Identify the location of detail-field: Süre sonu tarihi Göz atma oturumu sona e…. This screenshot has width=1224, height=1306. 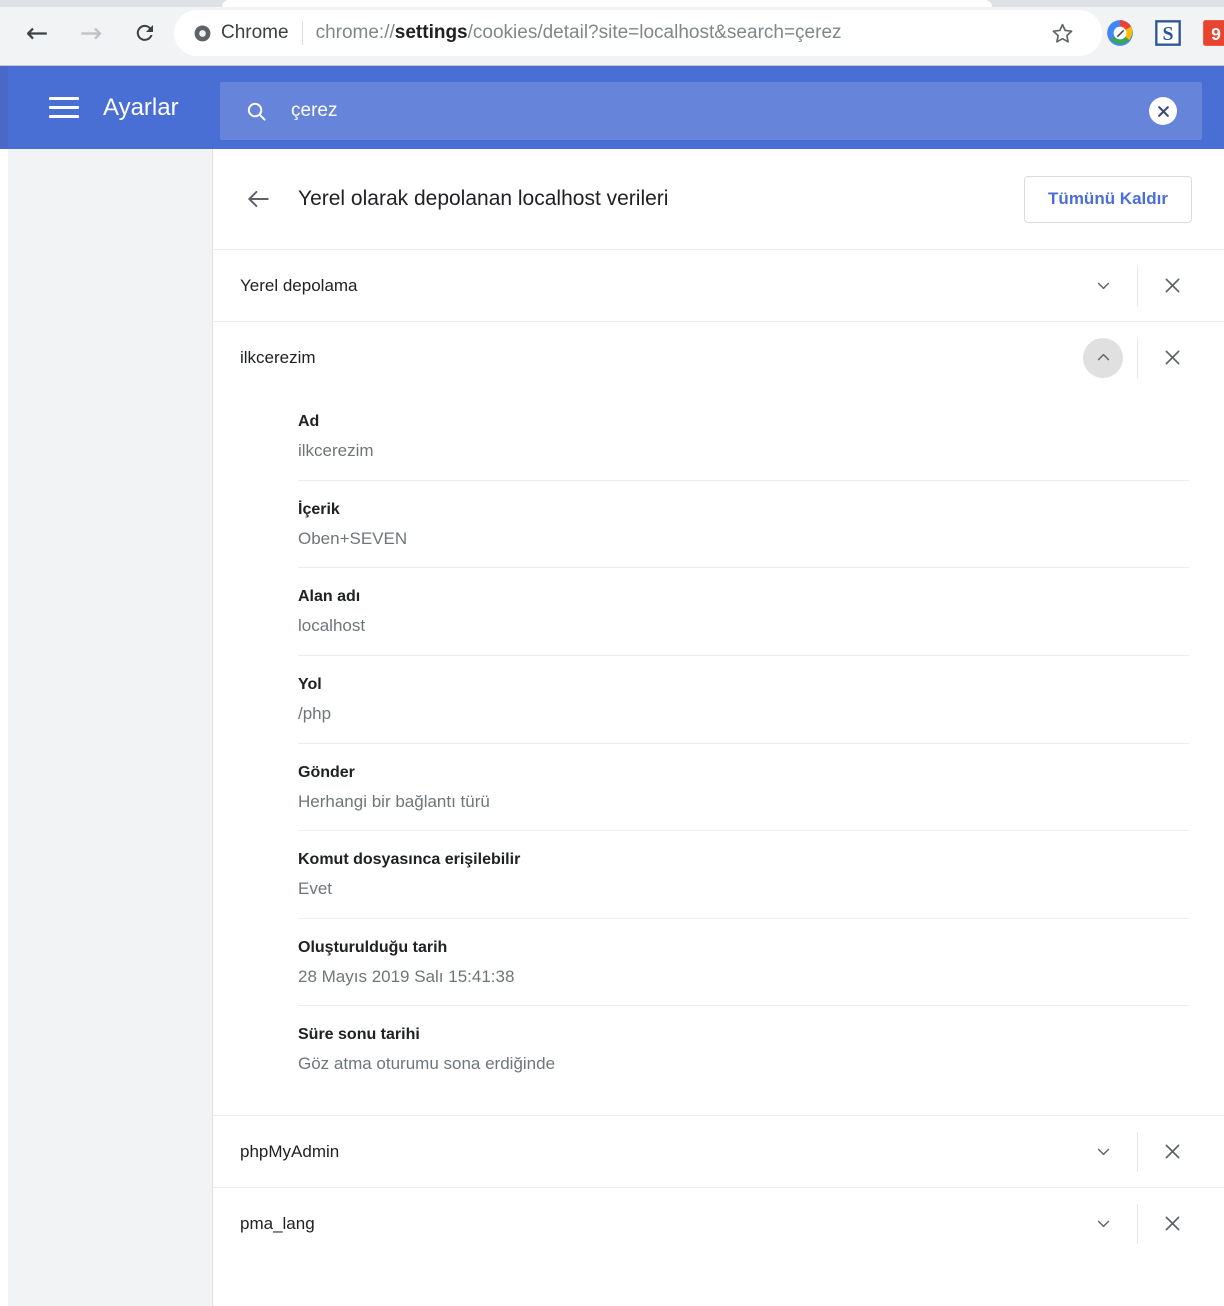
(743, 1049).